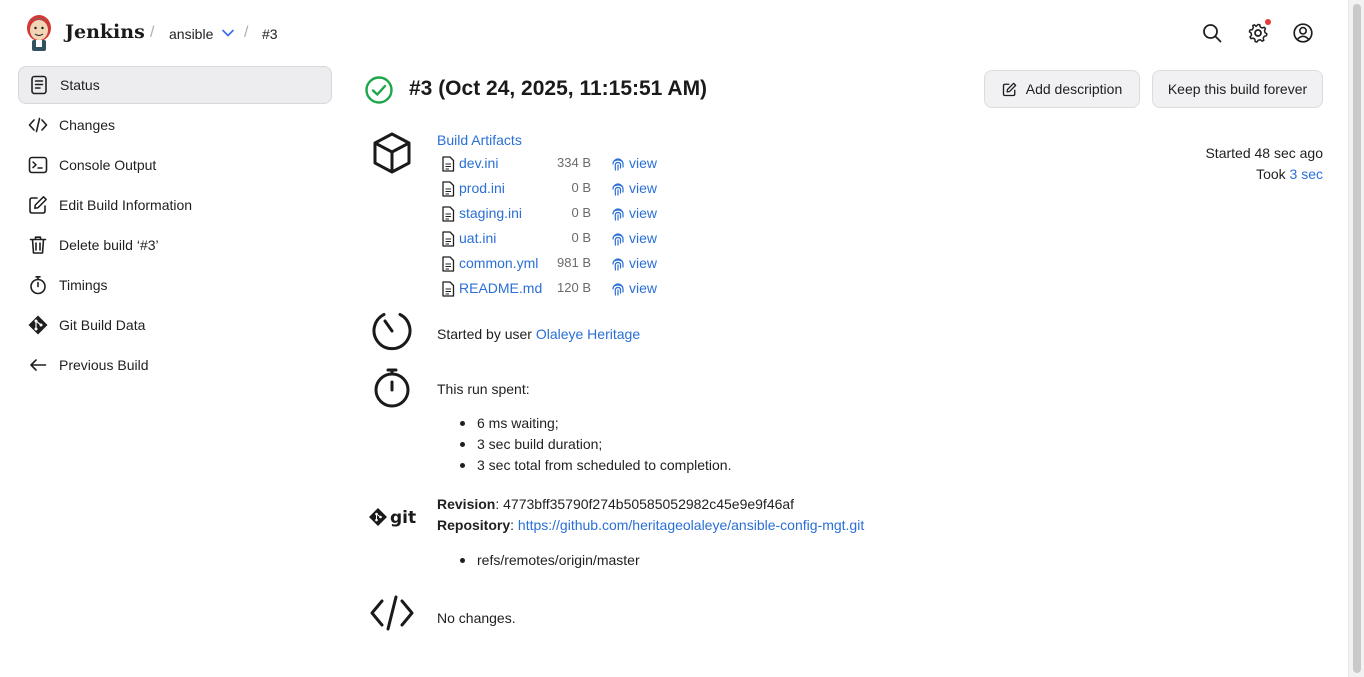 This screenshot has height=677, width=1364. I want to click on user-icon, so click(1303, 33).